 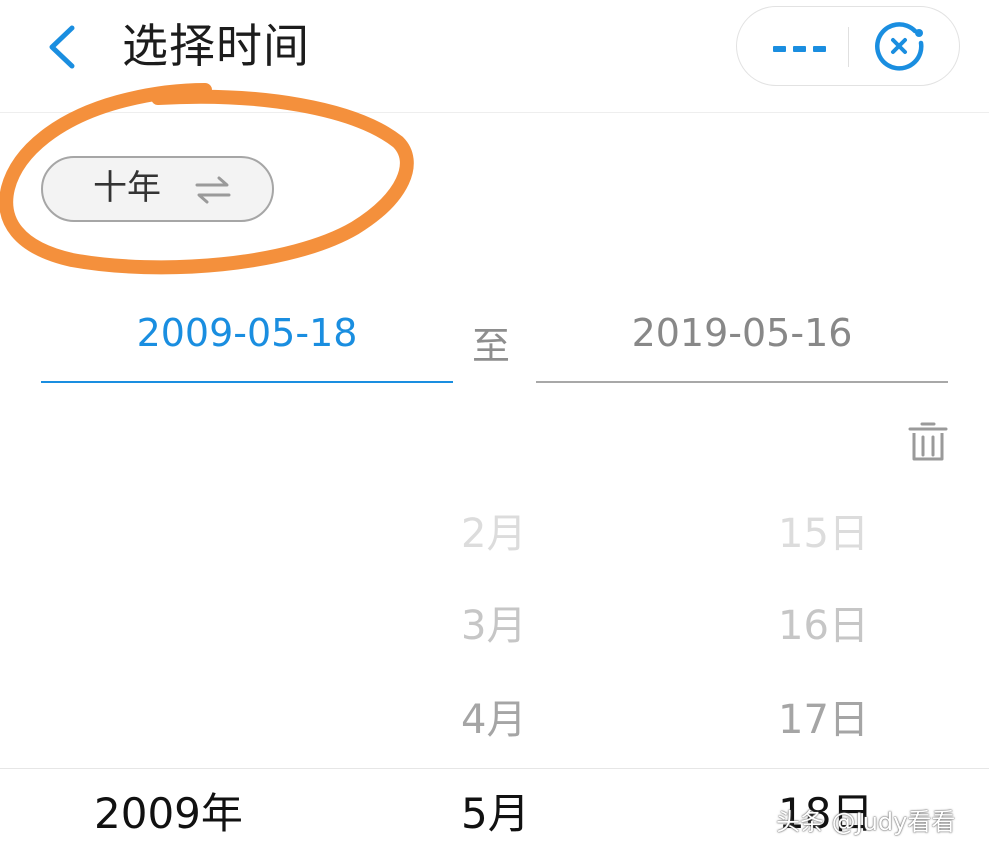 What do you see at coordinates (213, 190) in the screenshot?
I see `swap-icon` at bounding box center [213, 190].